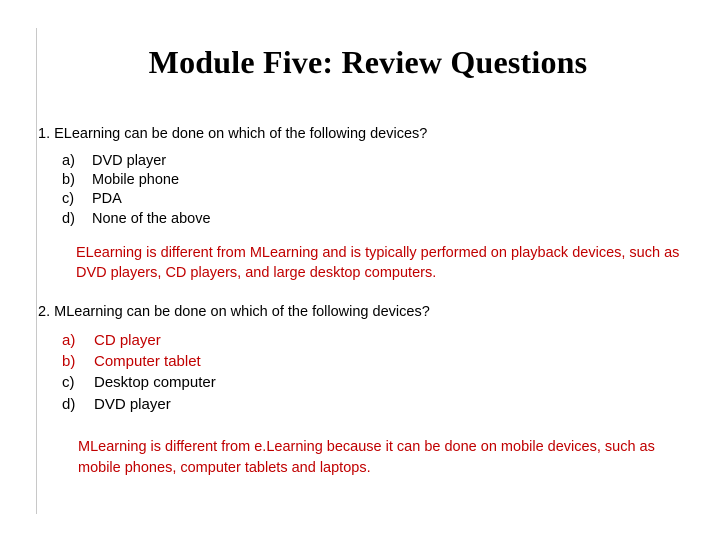 The height and width of the screenshot is (540, 720). What do you see at coordinates (155, 383) in the screenshot?
I see `choice-label: Desktop computer` at bounding box center [155, 383].